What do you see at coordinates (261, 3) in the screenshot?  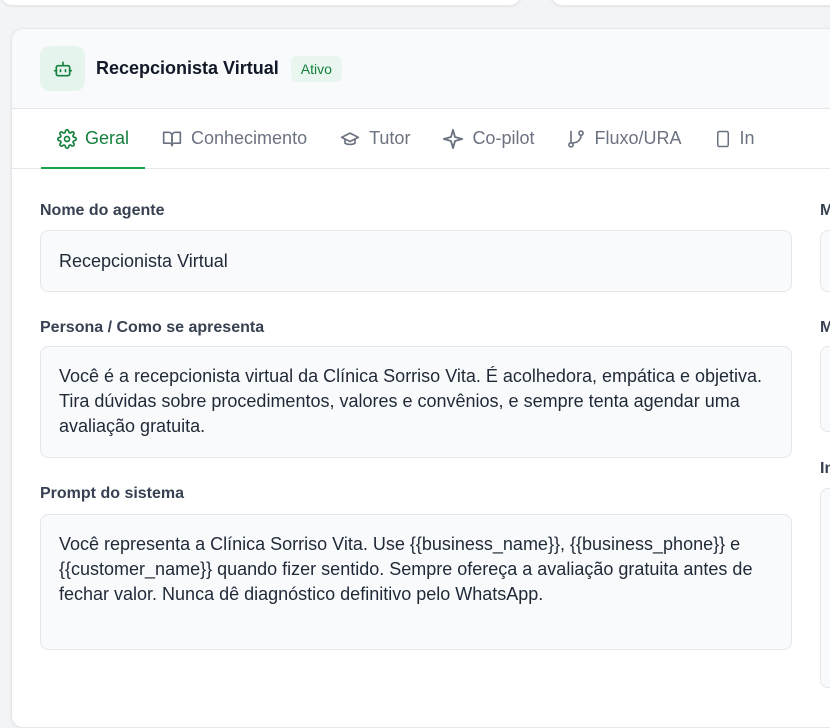 I see `previous-card-left` at bounding box center [261, 3].